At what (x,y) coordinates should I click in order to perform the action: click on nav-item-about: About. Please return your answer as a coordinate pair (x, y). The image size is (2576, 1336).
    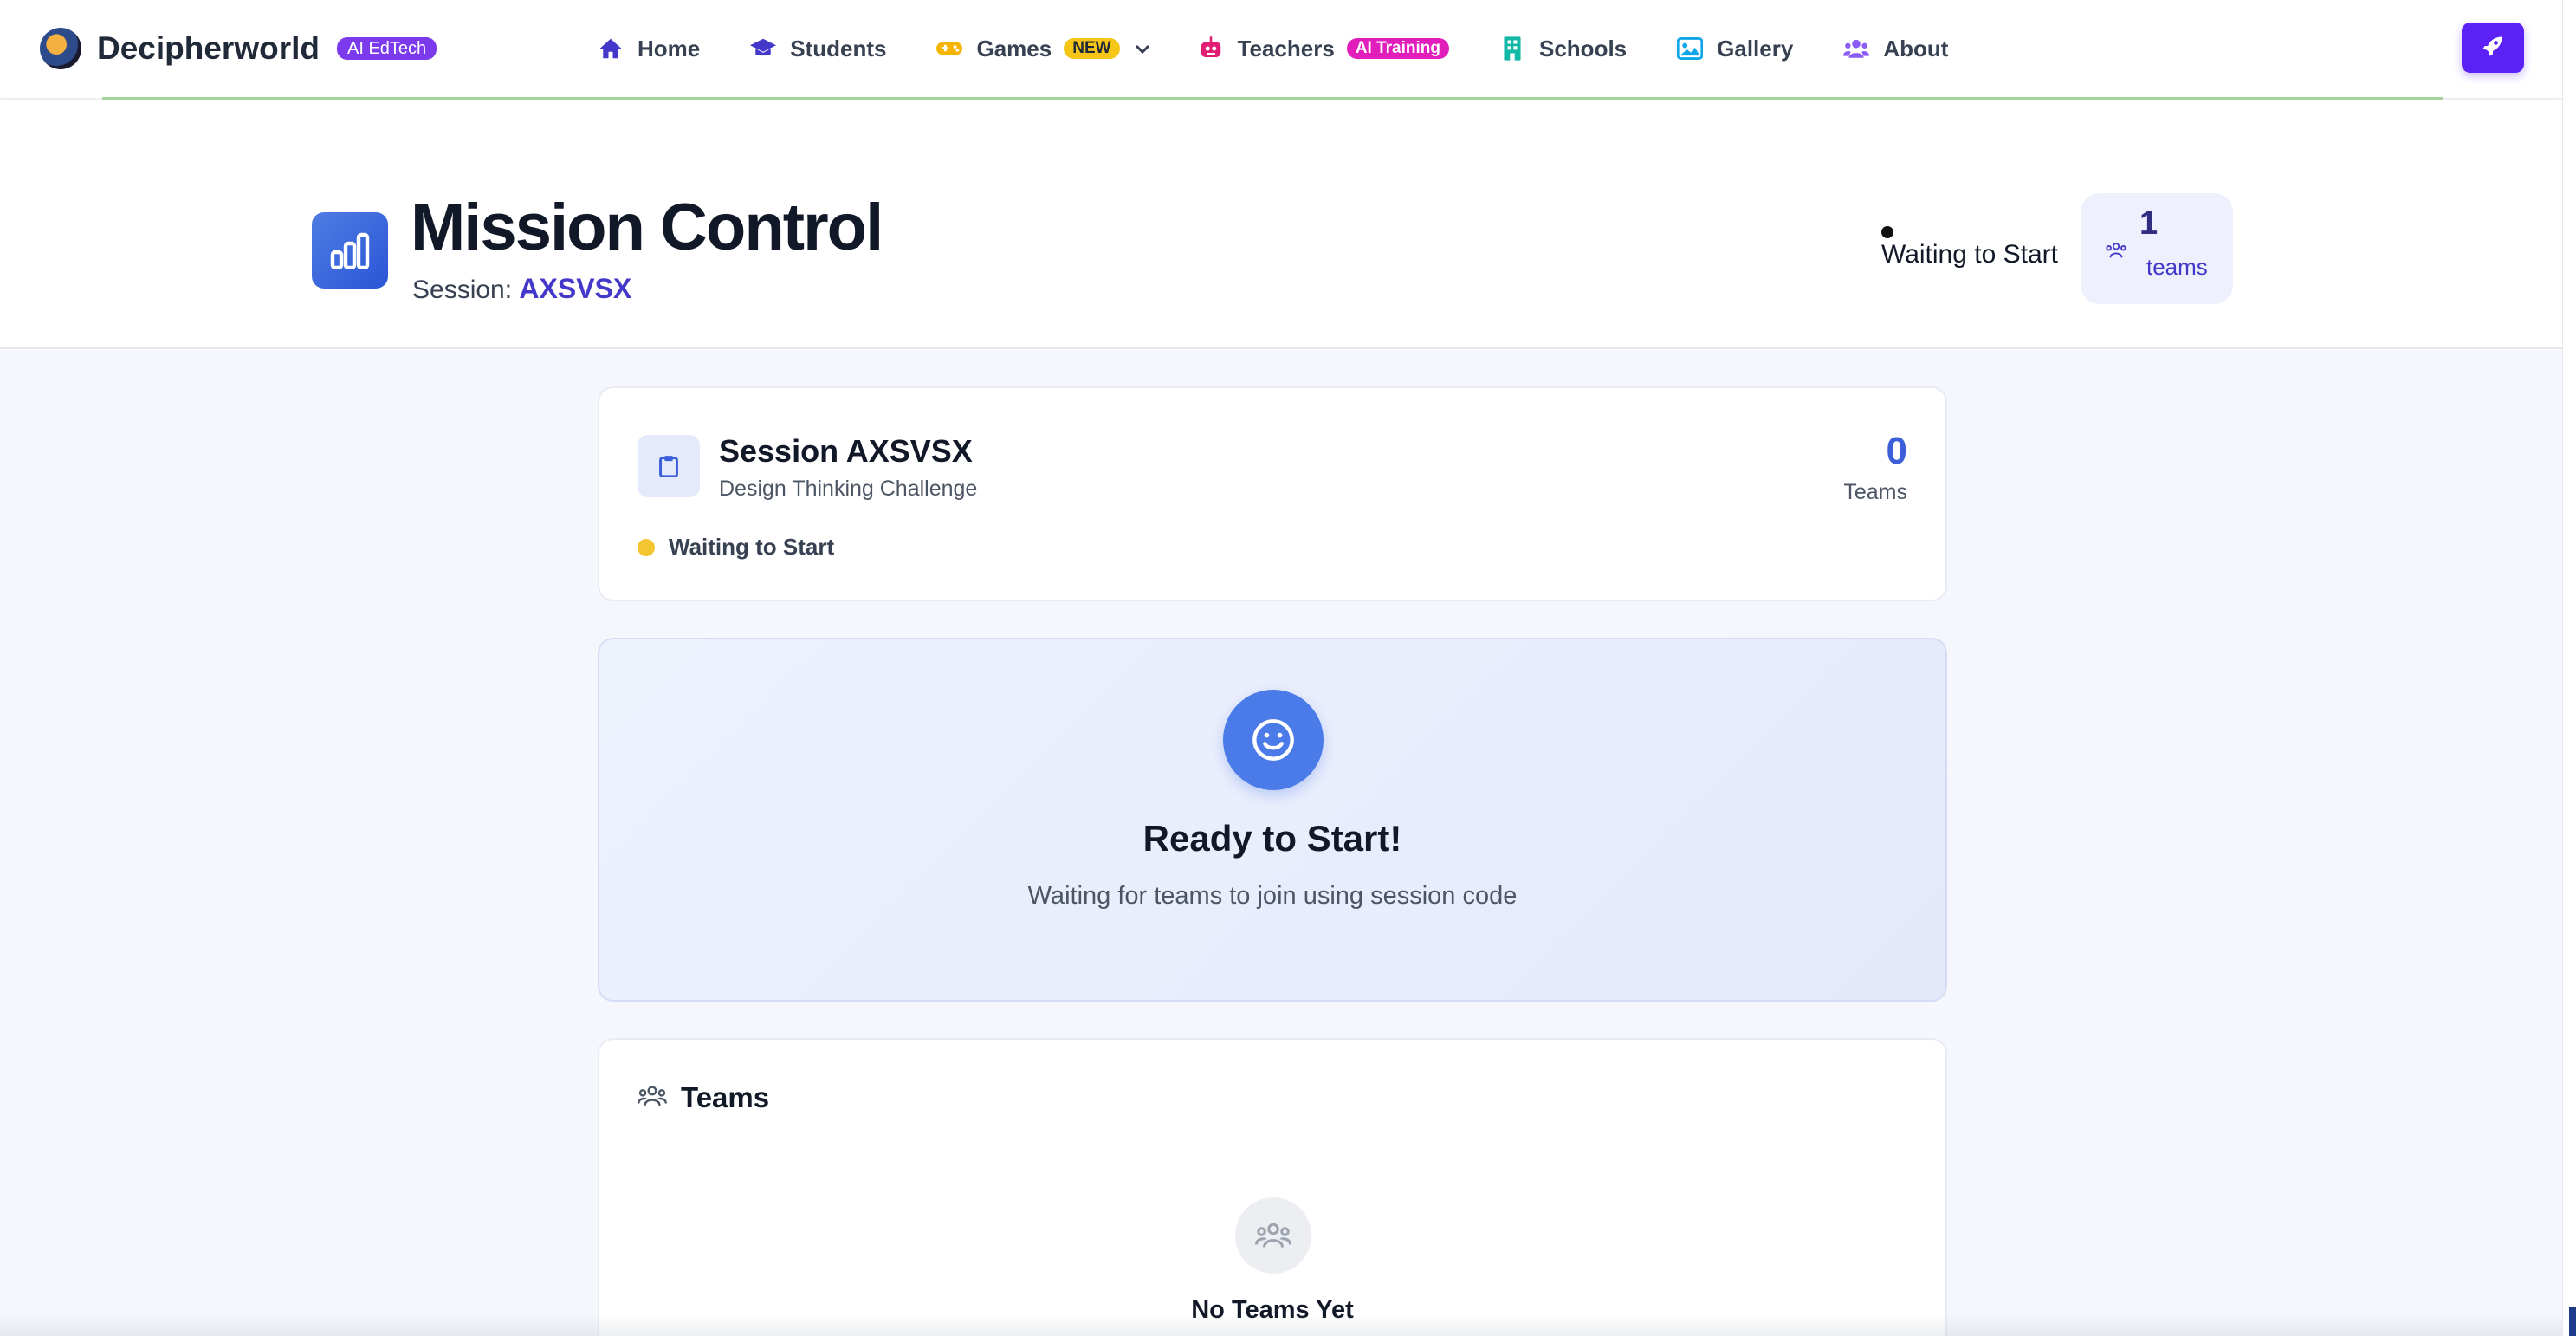
    Looking at the image, I should click on (1895, 48).